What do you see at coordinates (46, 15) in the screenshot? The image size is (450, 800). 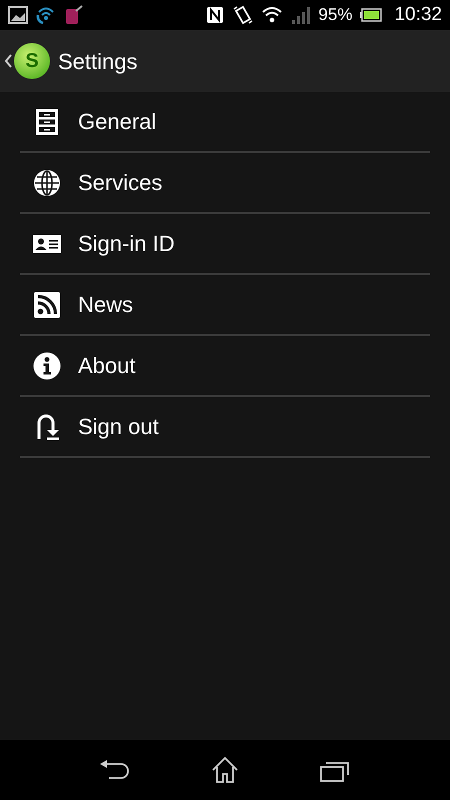 I see `wifi-call-icon` at bounding box center [46, 15].